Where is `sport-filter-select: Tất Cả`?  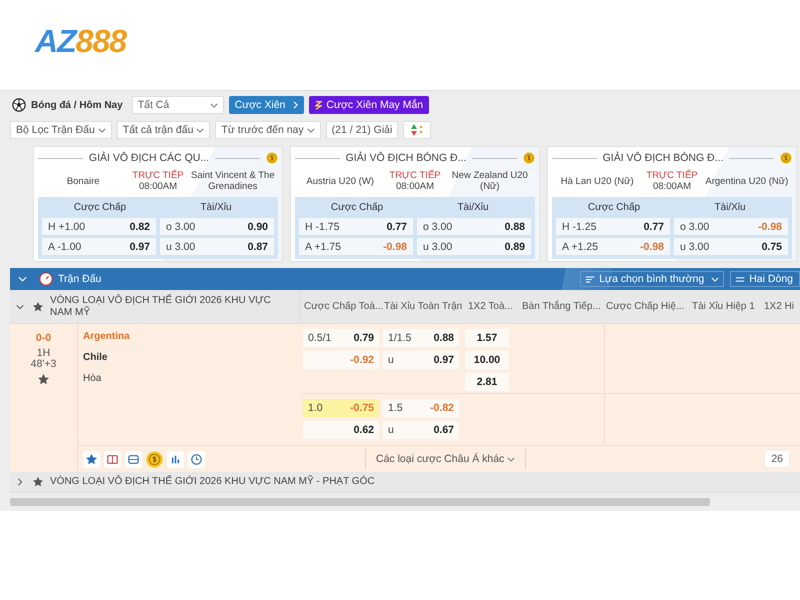 sport-filter-select: Tất Cả is located at coordinates (178, 105).